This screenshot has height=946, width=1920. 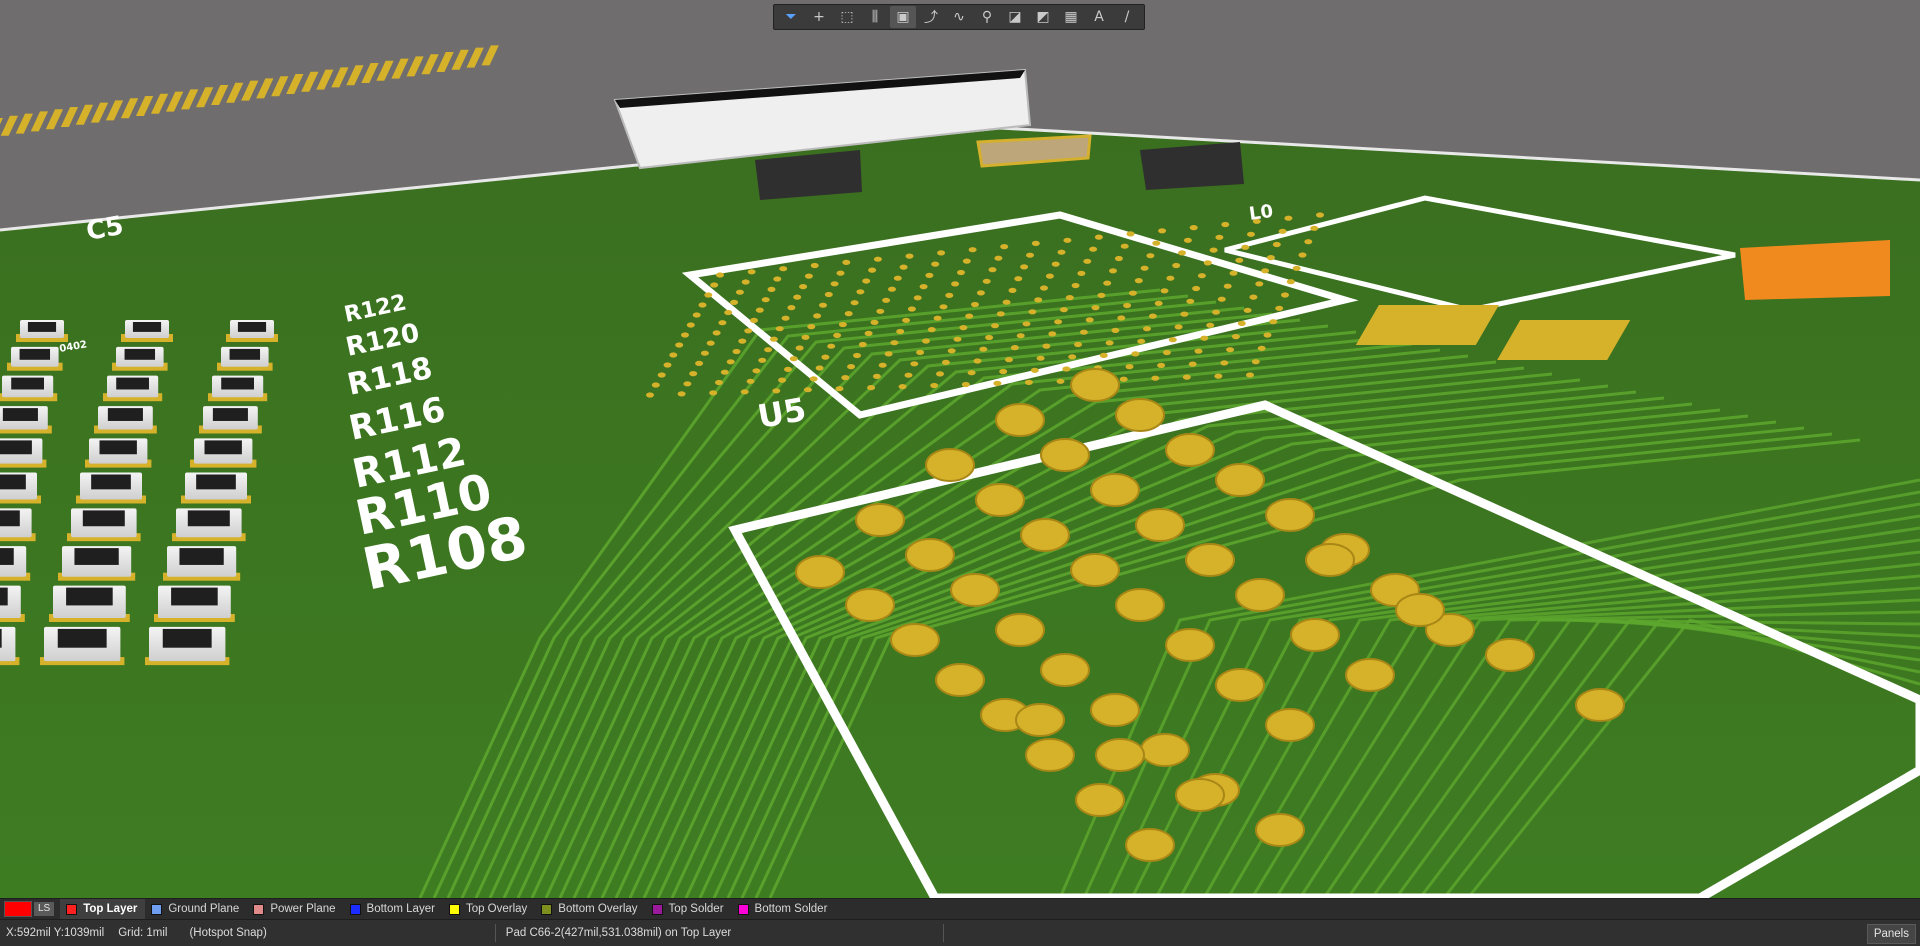 What do you see at coordinates (495, 933) in the screenshot?
I see `status-divider` at bounding box center [495, 933].